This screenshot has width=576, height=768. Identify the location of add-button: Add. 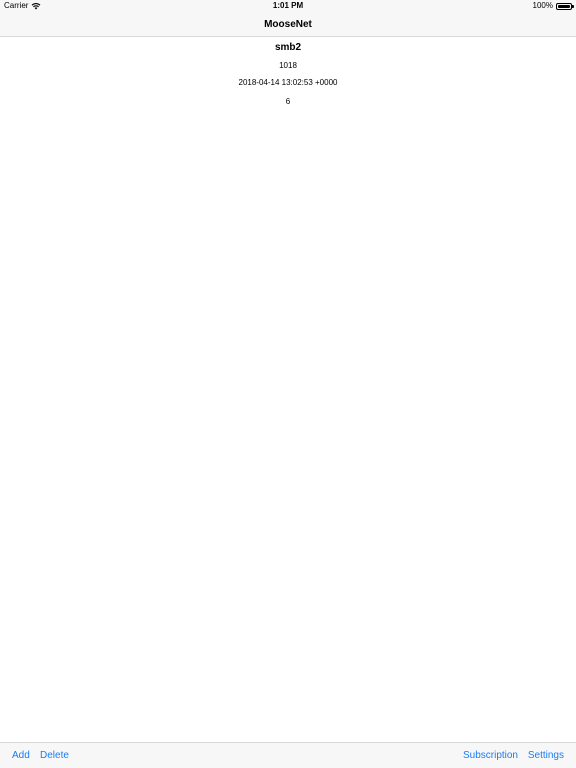
(21, 755).